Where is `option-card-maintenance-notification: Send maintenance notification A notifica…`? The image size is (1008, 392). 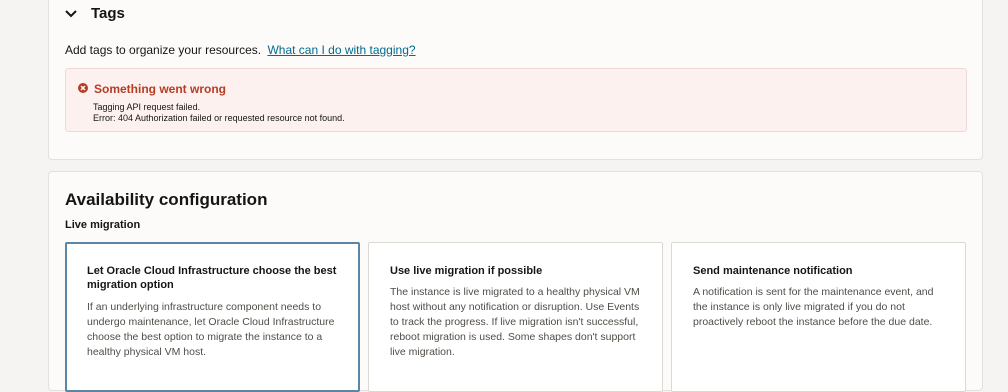
option-card-maintenance-notification: Send maintenance notification A notifica… is located at coordinates (818, 317).